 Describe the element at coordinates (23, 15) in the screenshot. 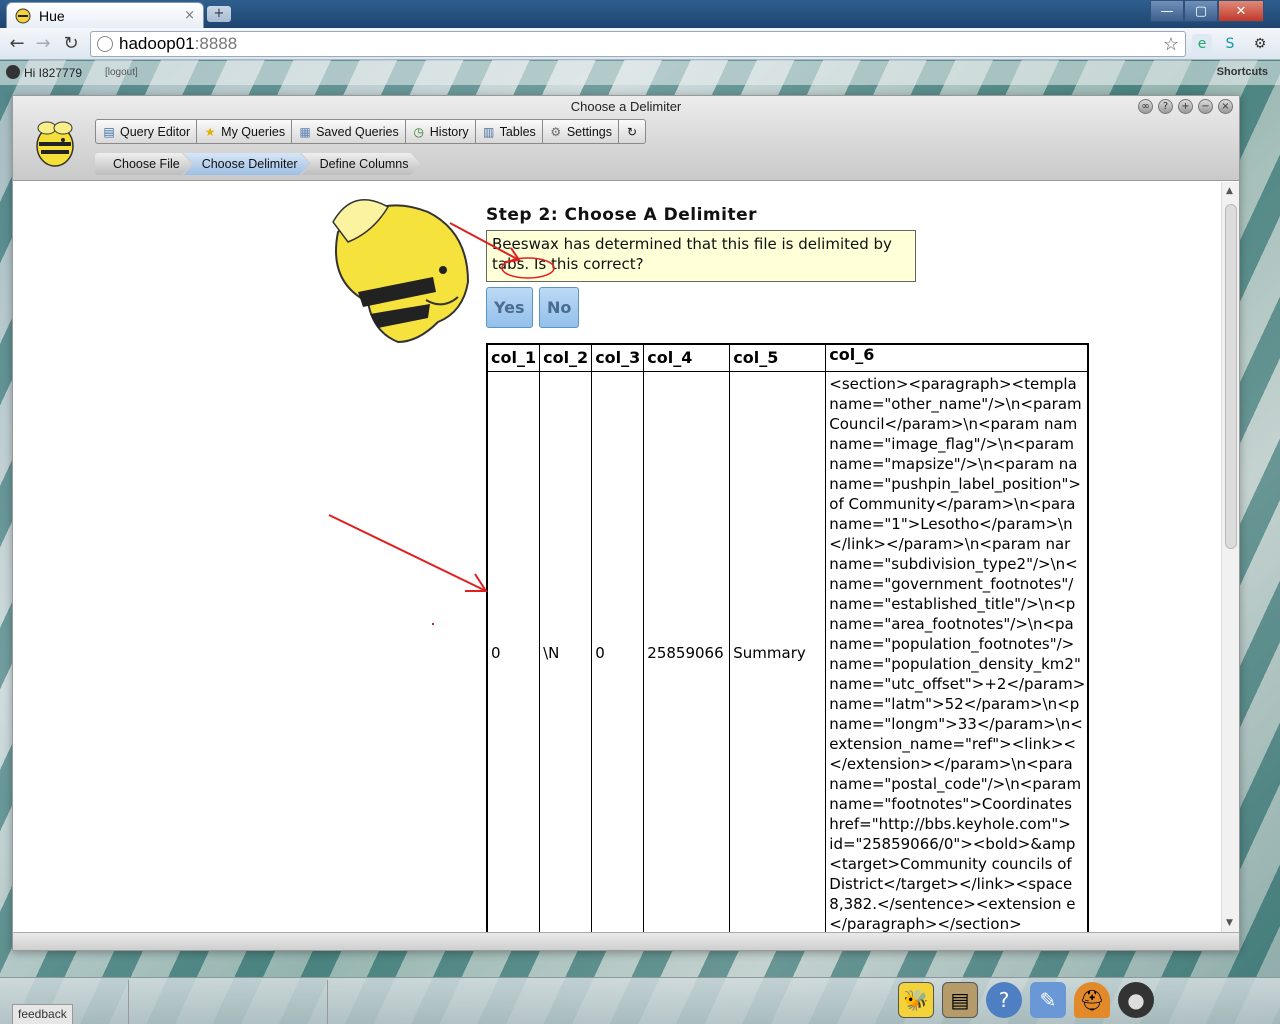

I see `hue-favicon-icon` at that location.